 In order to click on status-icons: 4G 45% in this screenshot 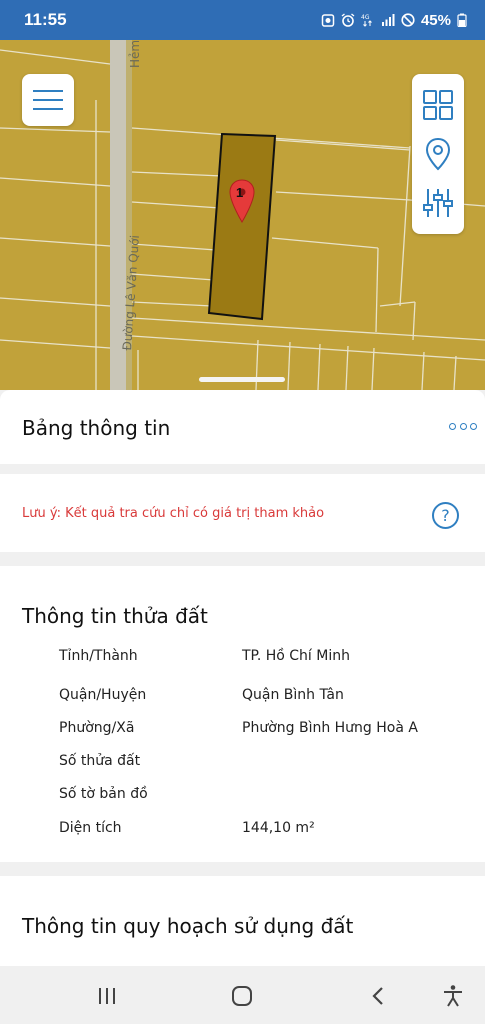, I will do `click(394, 20)`.